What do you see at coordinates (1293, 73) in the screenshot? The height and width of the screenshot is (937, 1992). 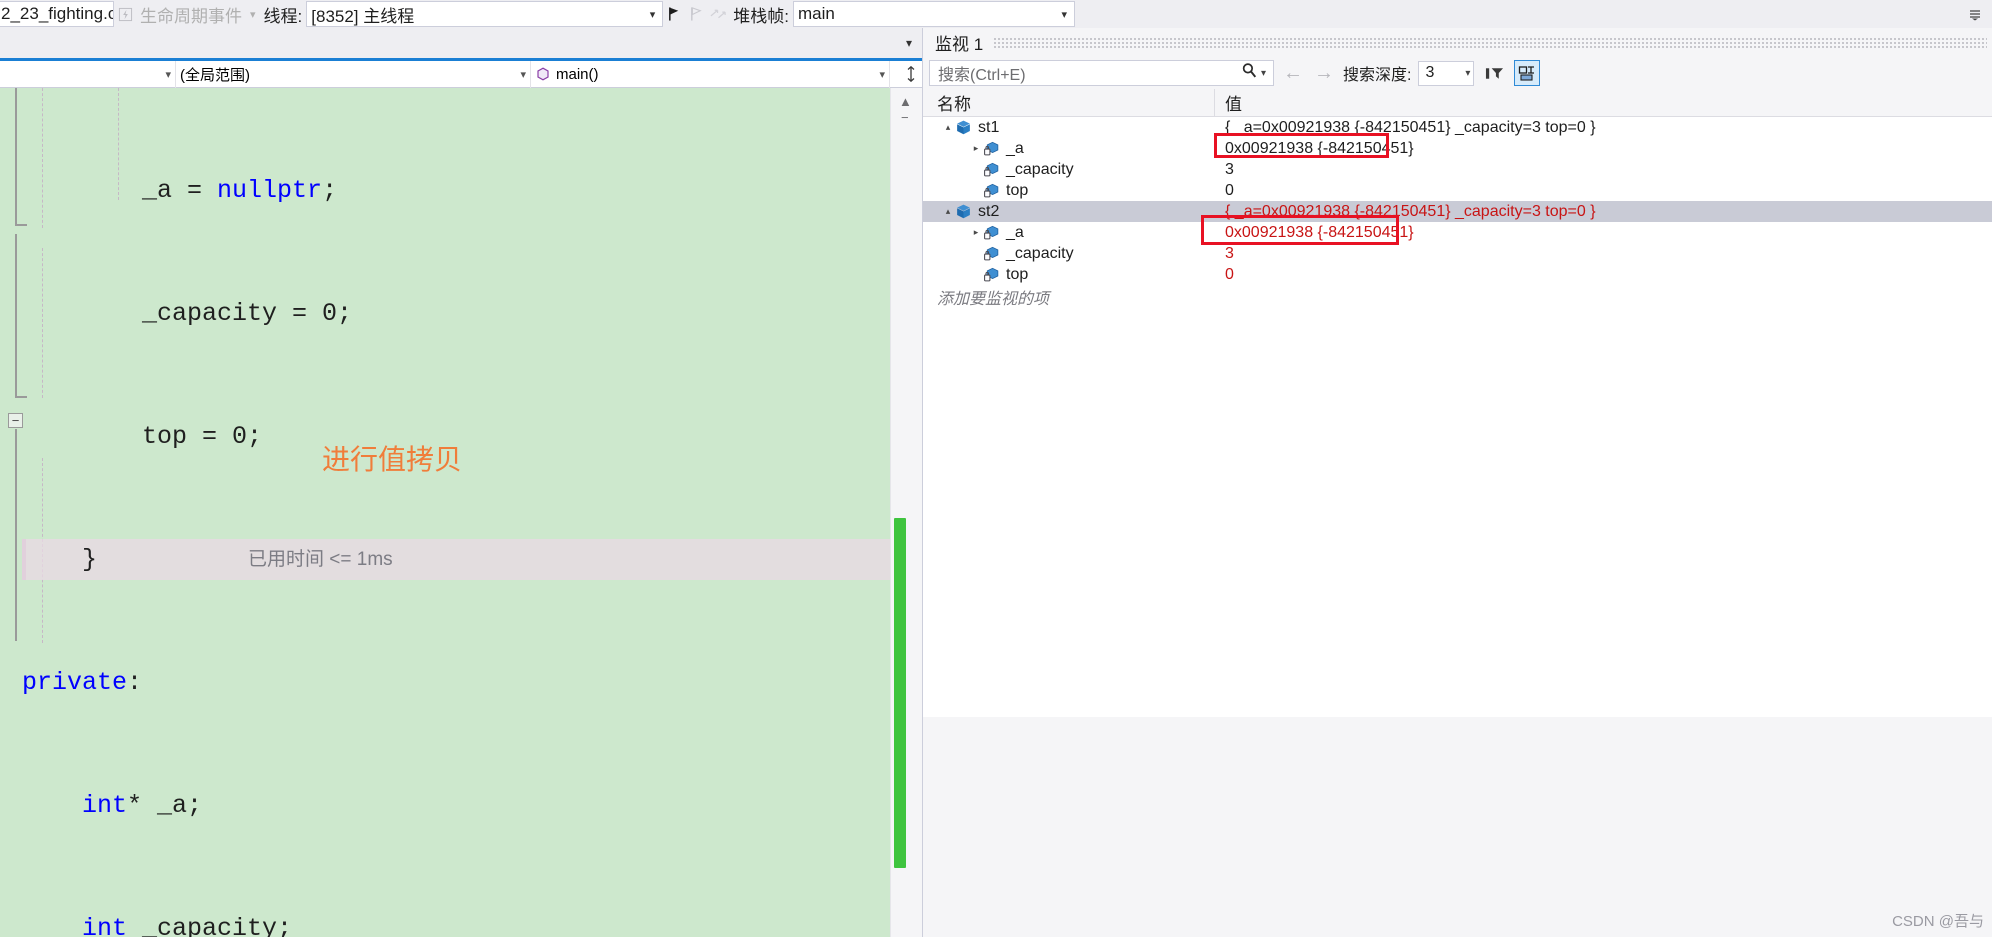 I see `search-back-arrow-icon: ←` at bounding box center [1293, 73].